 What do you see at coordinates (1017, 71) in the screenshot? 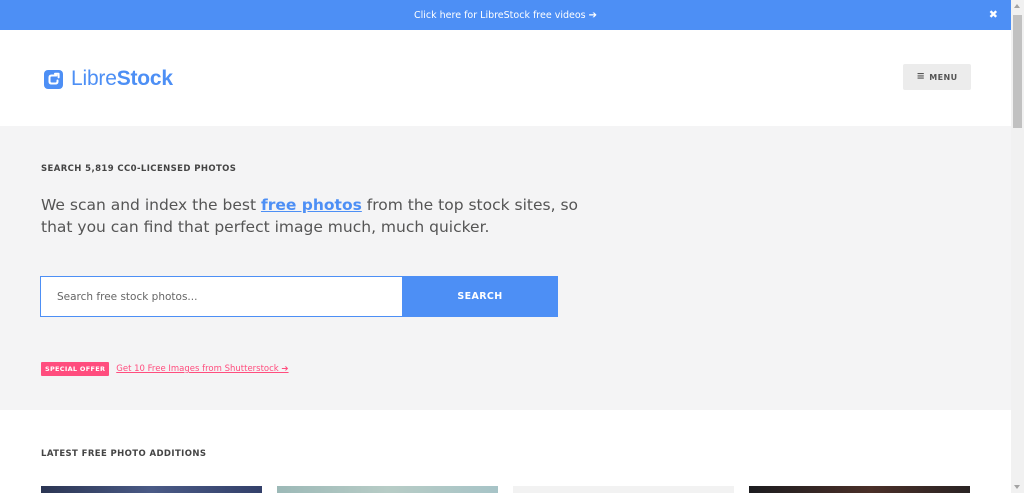
I see `scrollbar-thumb` at bounding box center [1017, 71].